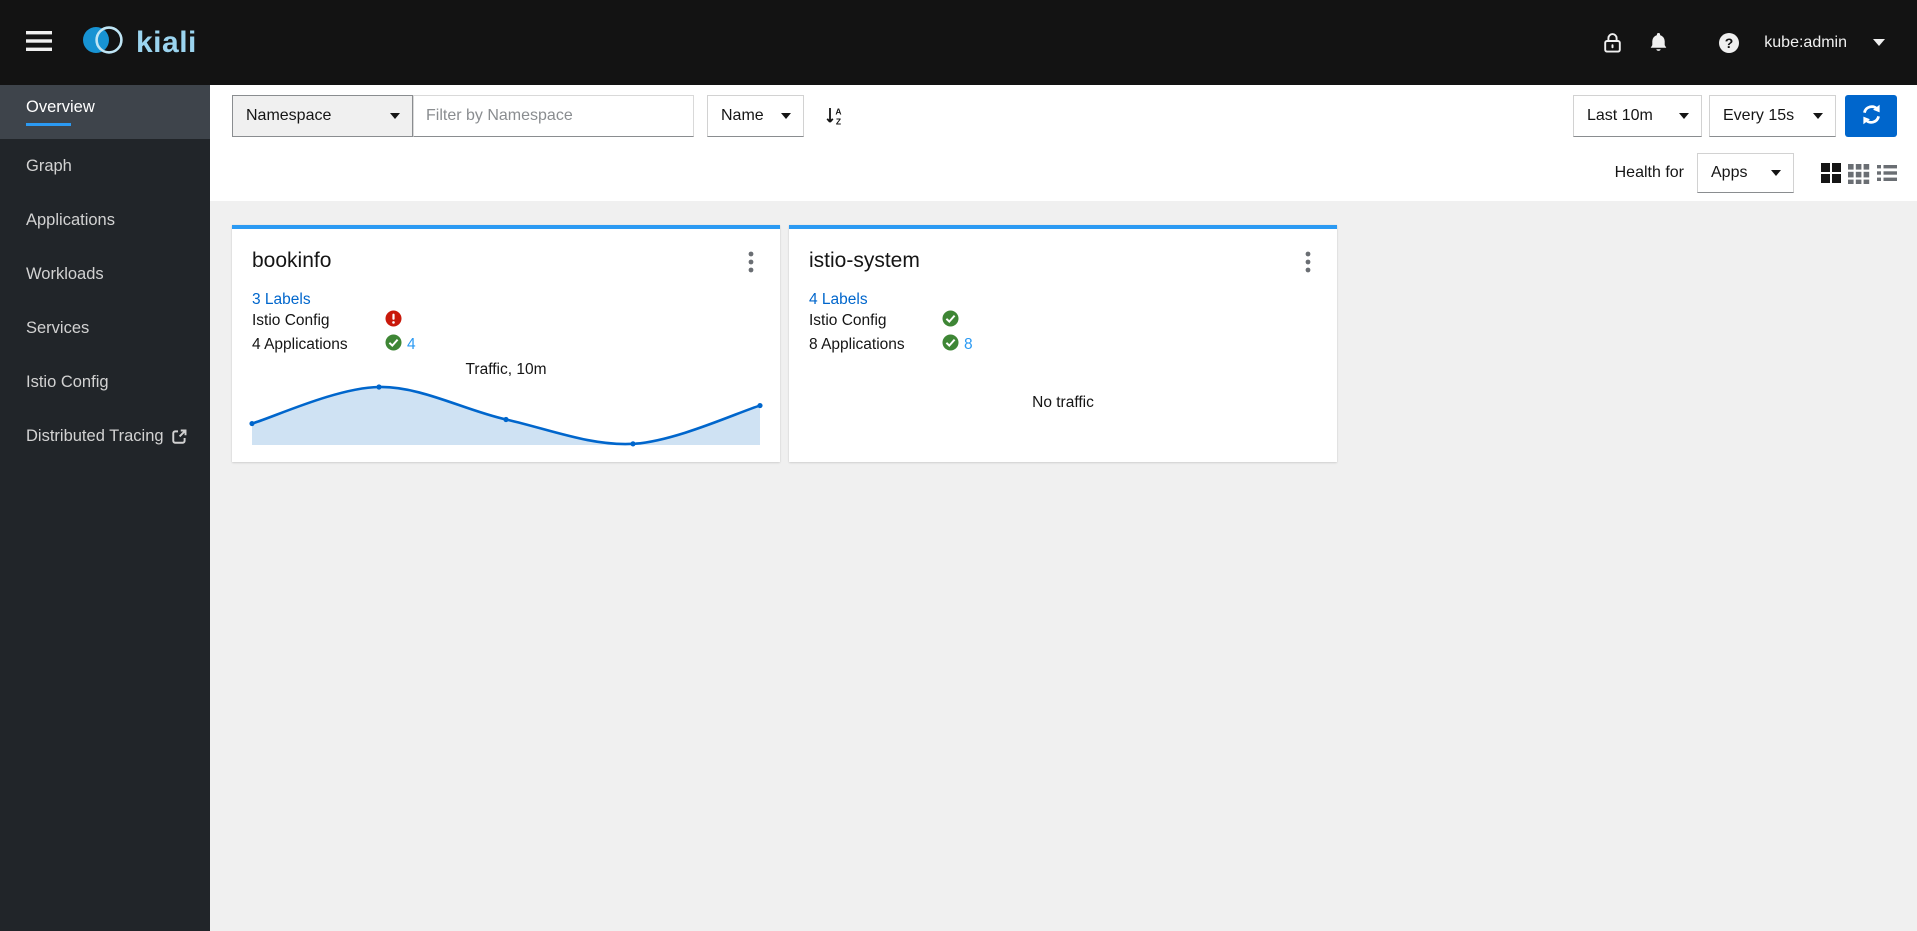 This screenshot has width=1917, height=931. I want to click on applications-label: 4 Applications, so click(300, 344).